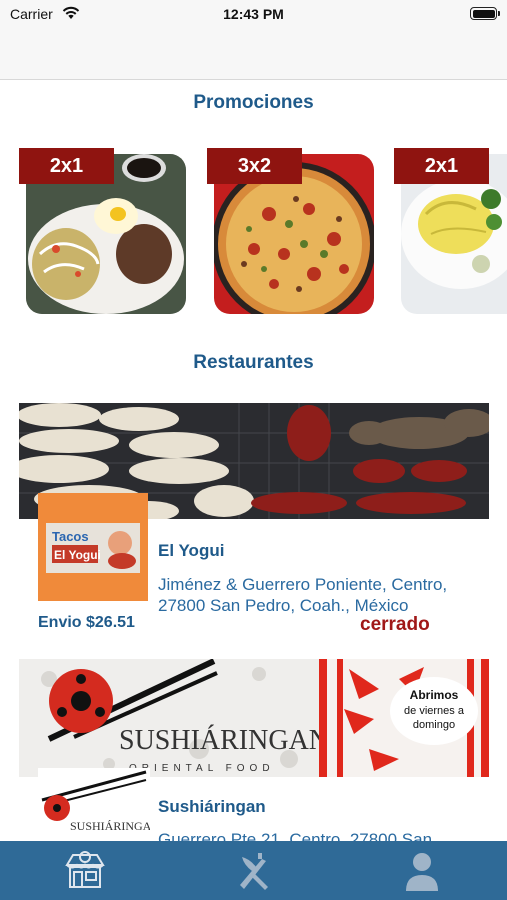 Image resolution: width=507 pixels, height=900 pixels. I want to click on tab-restaurants, so click(85, 871).